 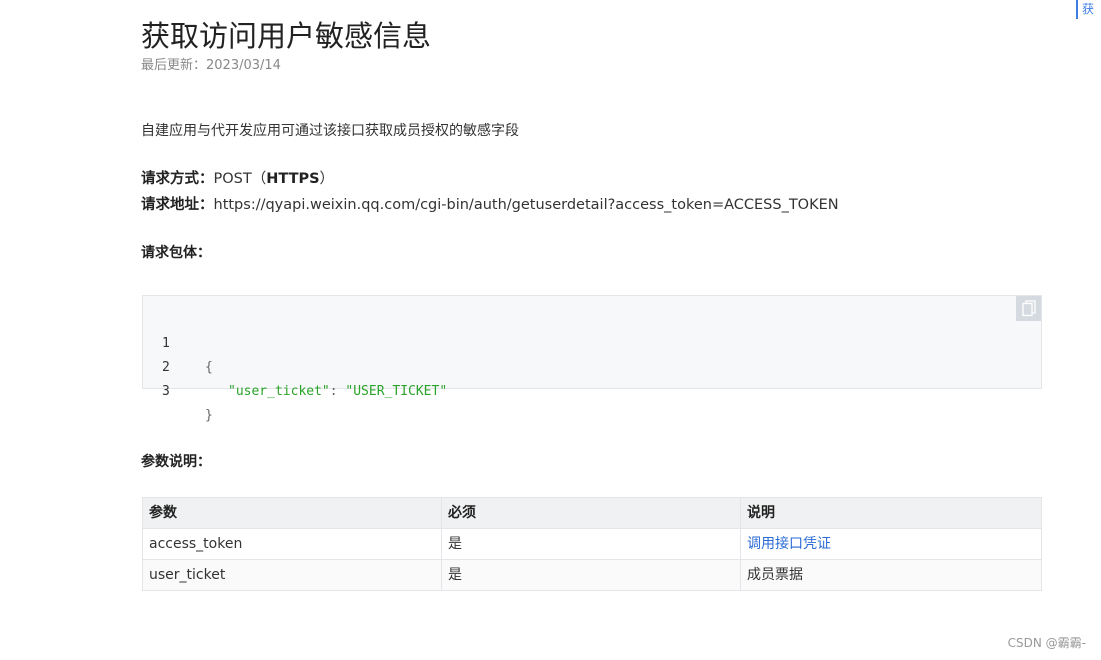 What do you see at coordinates (330, 131) in the screenshot?
I see `api-description: 自建应用与代开发应用可通过该接口获取成员授权的敏感字段` at bounding box center [330, 131].